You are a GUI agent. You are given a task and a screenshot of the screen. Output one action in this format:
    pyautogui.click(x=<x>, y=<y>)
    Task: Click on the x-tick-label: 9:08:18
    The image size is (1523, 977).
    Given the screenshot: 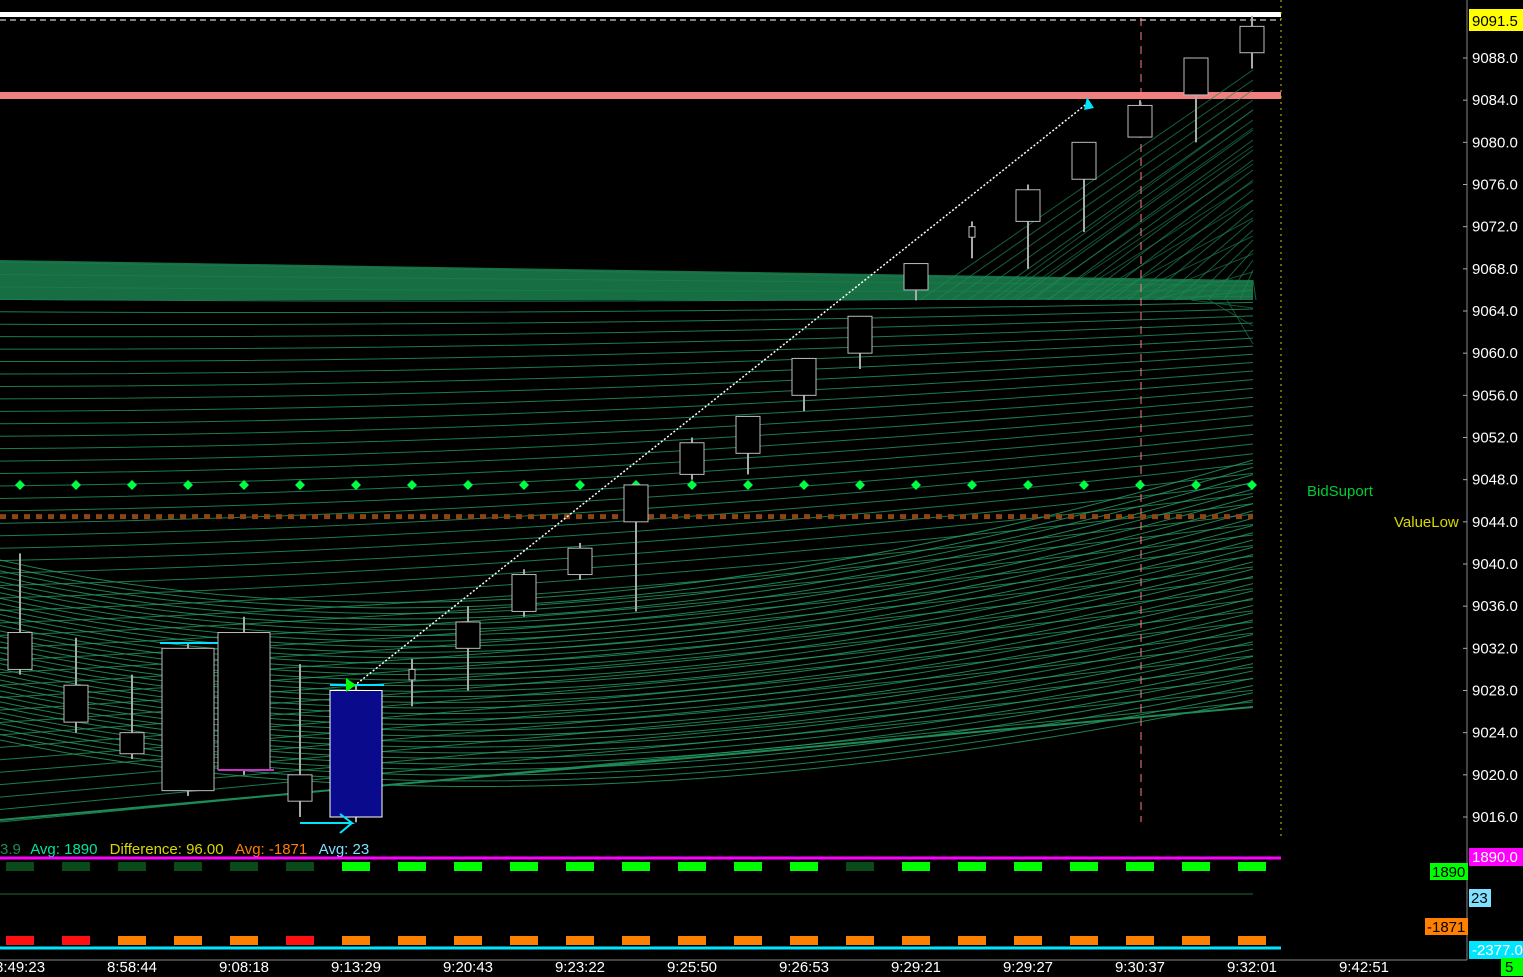 What is the action you would take?
    pyautogui.click(x=244, y=967)
    